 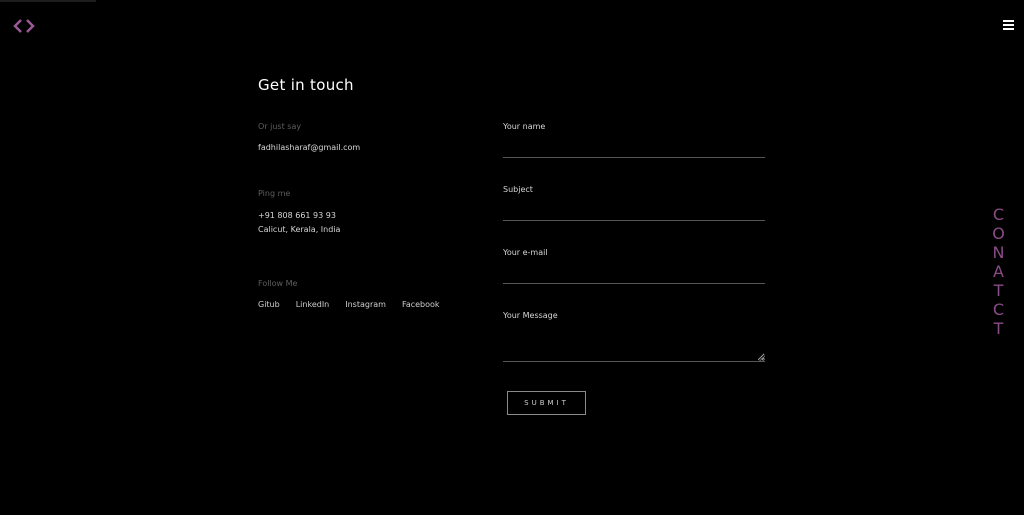 I want to click on email-field-label: Your e-mail, so click(x=525, y=252).